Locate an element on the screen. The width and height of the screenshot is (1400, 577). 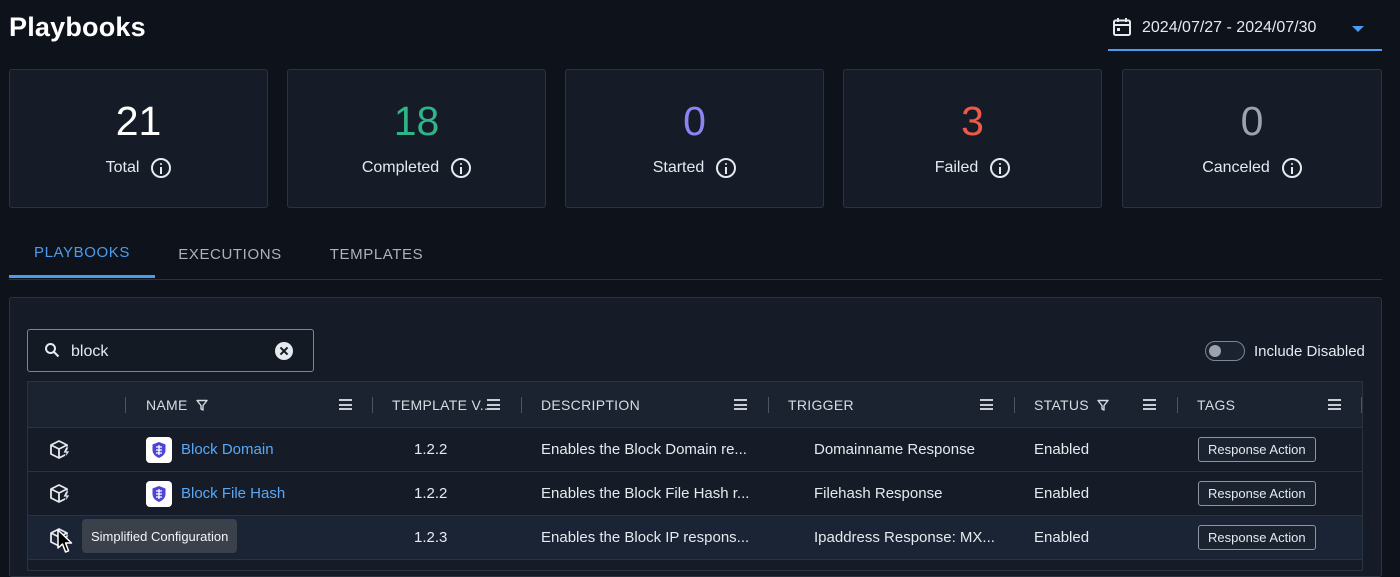
stat-card-completed: 18 Completed is located at coordinates (416, 138).